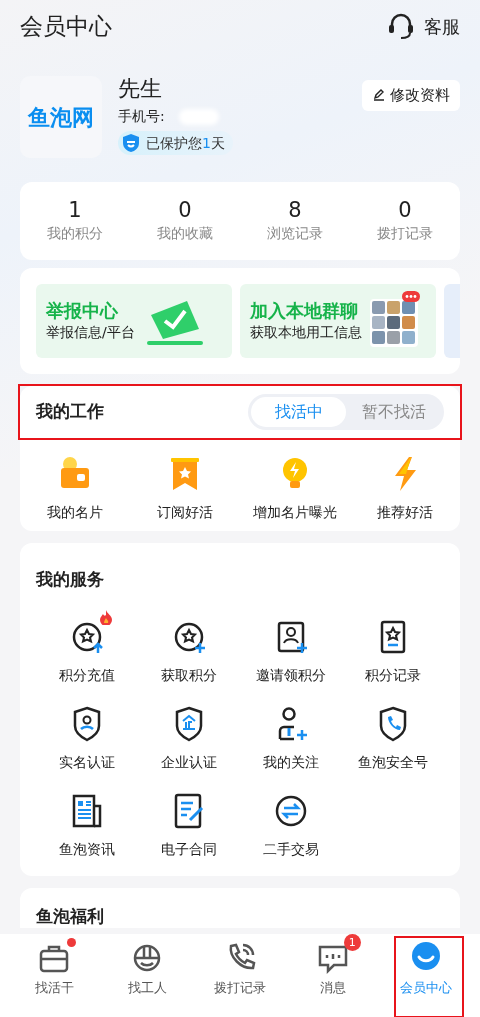 This screenshot has width=480, height=1017. Describe the element at coordinates (291, 821) in the screenshot. I see `service-item: 二手交易` at that location.